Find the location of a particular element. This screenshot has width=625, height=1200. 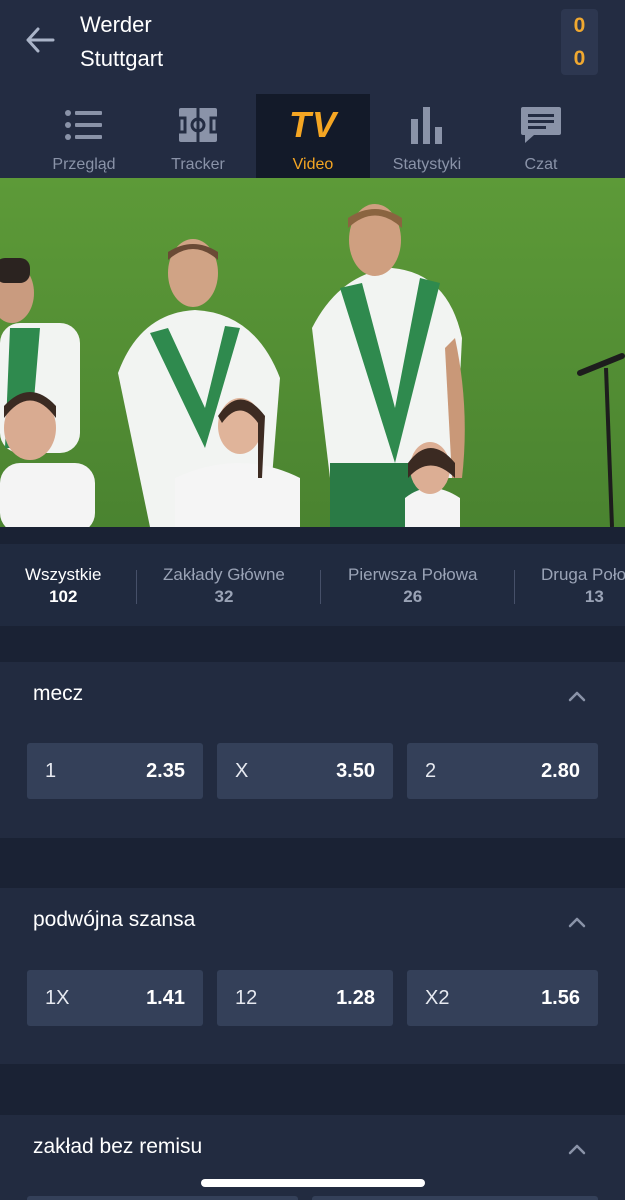

tab-czat: Czat is located at coordinates (541, 136).